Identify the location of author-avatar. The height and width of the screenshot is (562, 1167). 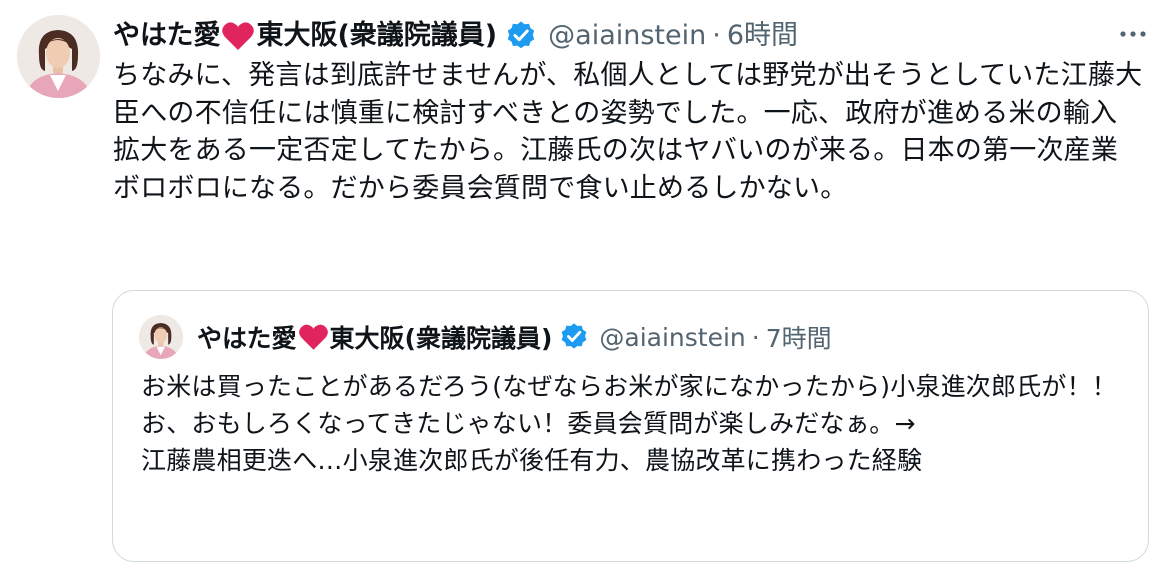
(58, 56).